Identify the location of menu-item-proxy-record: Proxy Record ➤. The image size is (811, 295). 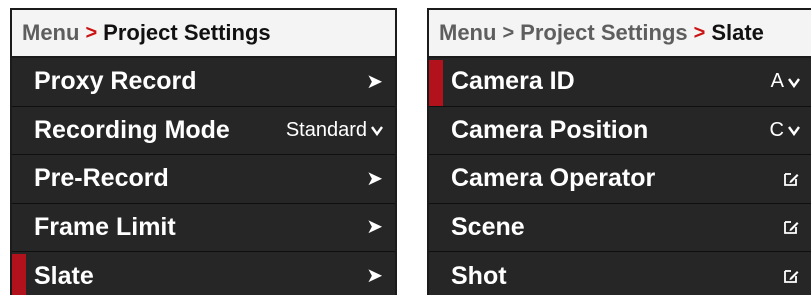
(203, 82).